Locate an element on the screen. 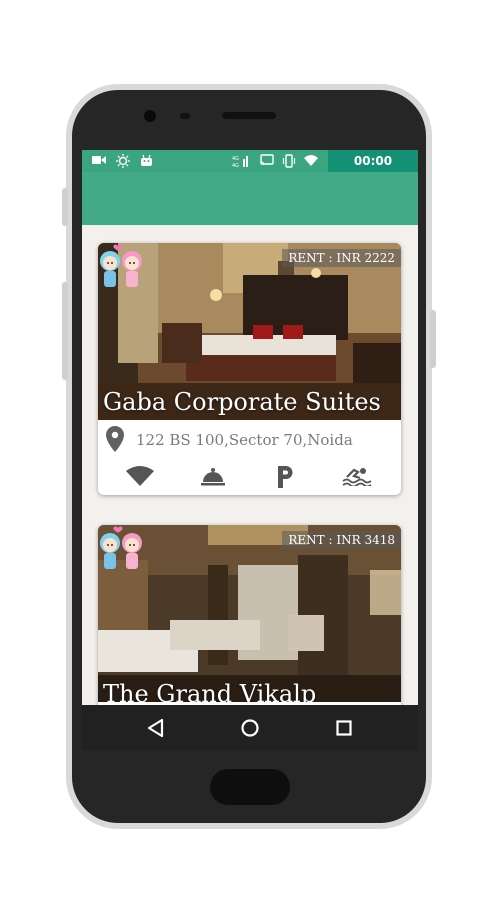 The height and width of the screenshot is (900, 500). rent-badge: RENT : INR 2222 is located at coordinates (341, 258).